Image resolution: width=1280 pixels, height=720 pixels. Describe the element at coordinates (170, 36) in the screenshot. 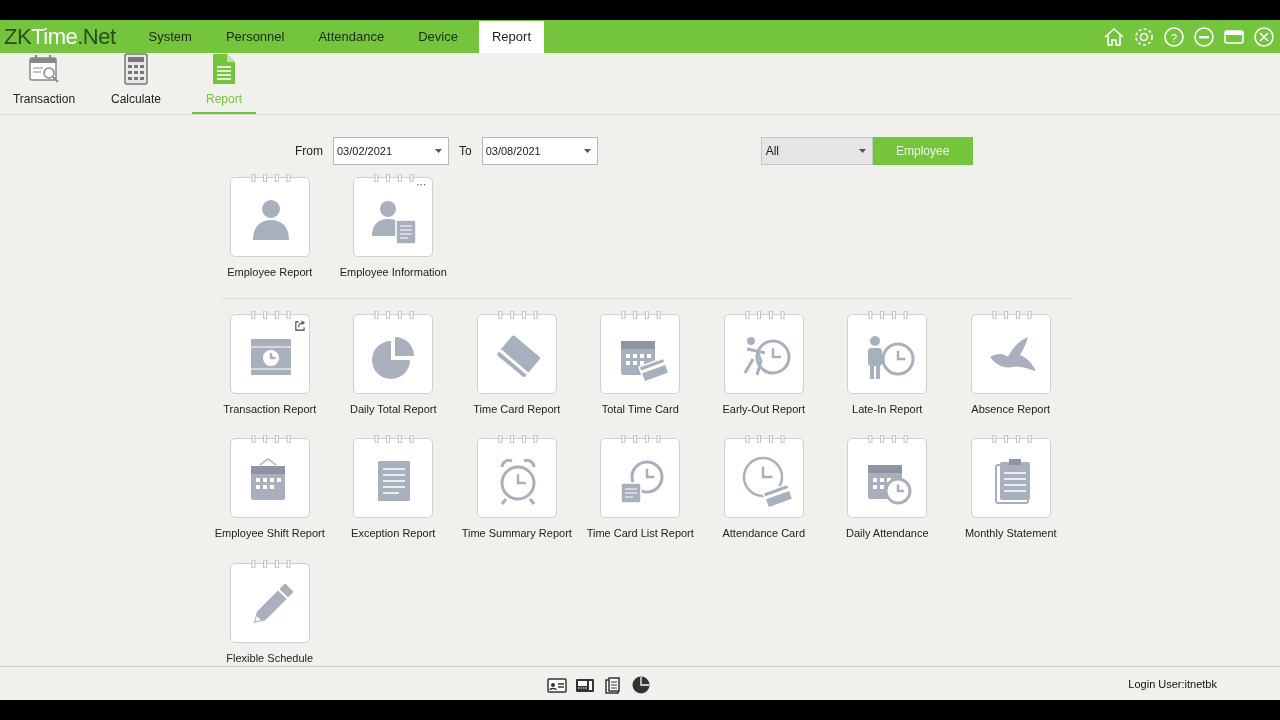

I see `menu-tab: System` at that location.